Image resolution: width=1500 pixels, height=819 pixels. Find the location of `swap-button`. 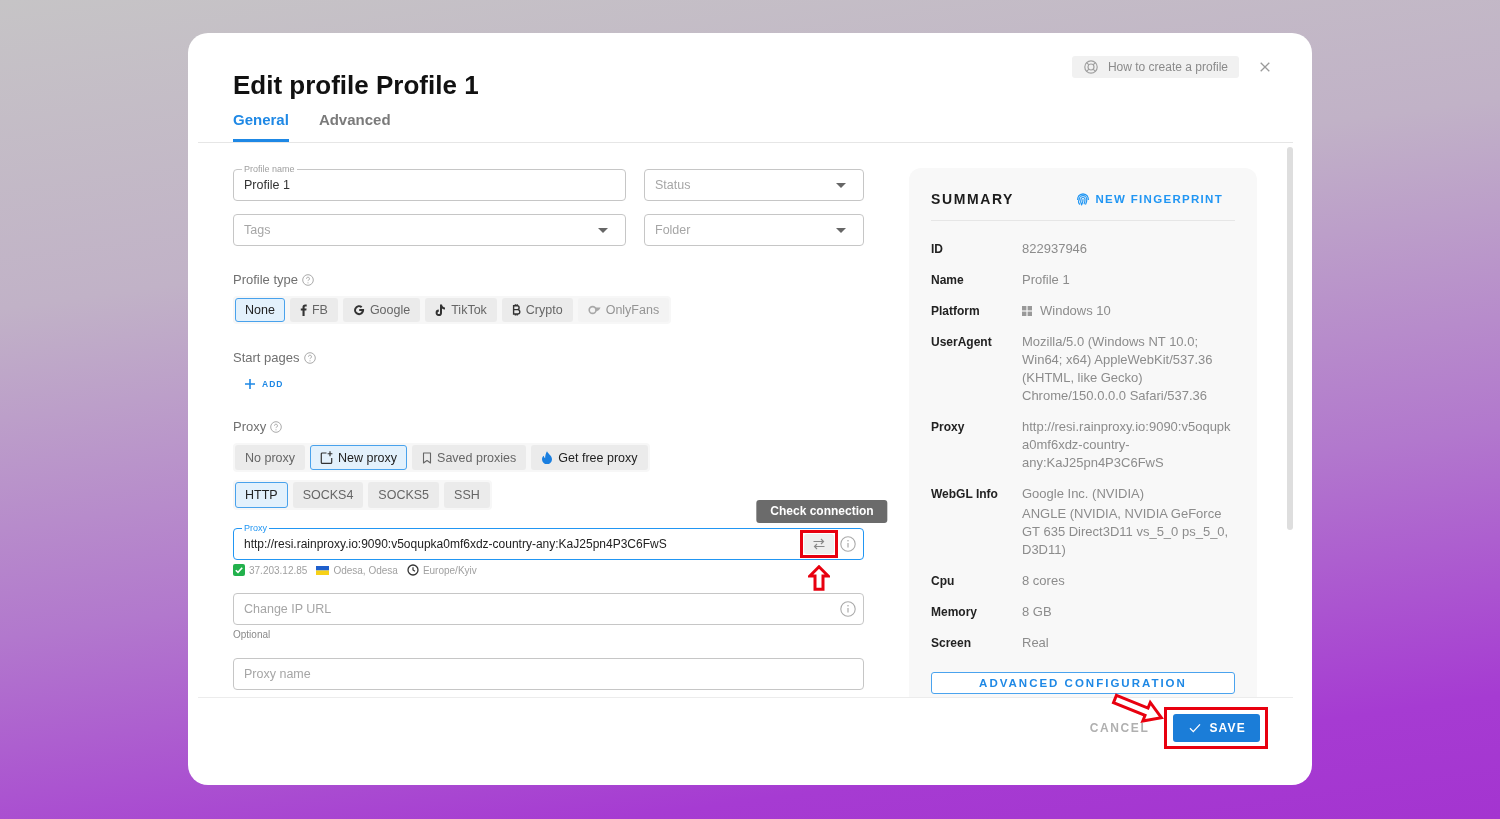

swap-button is located at coordinates (819, 544).